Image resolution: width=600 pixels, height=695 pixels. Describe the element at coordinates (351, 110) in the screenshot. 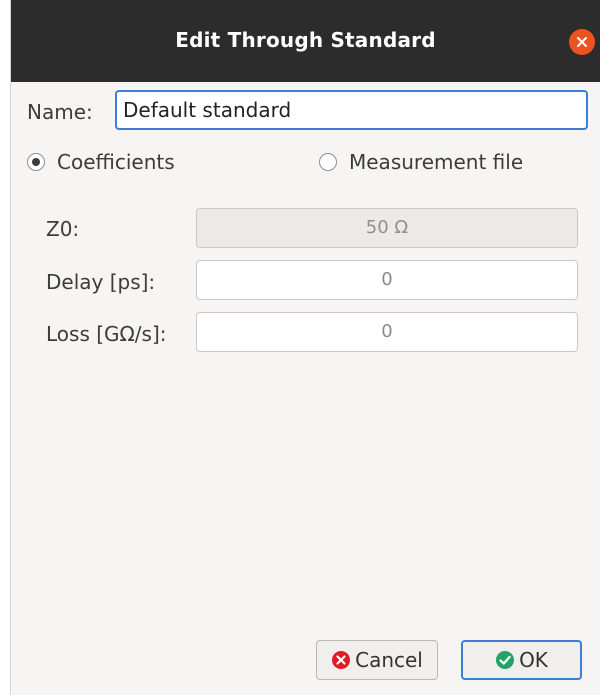

I see `name-input` at that location.